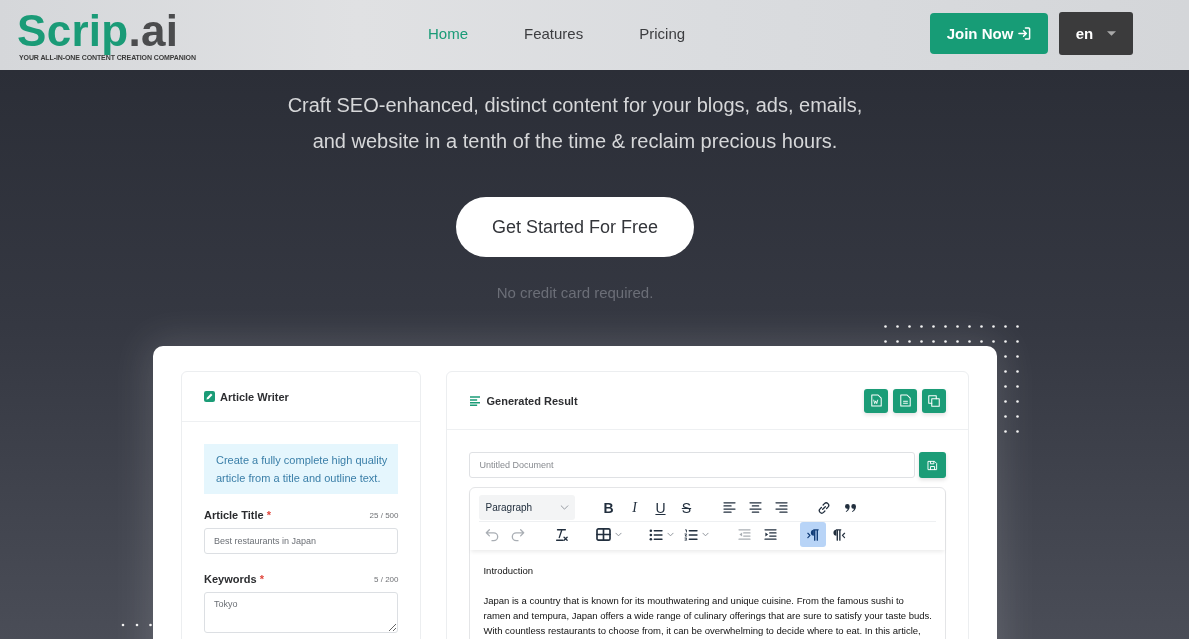  I want to click on text-lines-icon, so click(475, 400).